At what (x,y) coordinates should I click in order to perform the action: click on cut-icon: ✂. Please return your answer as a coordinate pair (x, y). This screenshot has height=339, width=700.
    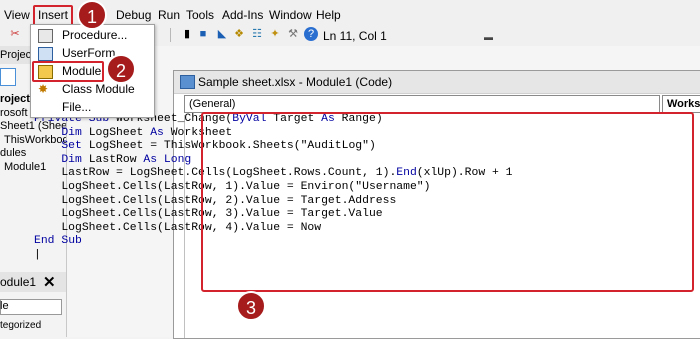
    Looking at the image, I should click on (15, 34).